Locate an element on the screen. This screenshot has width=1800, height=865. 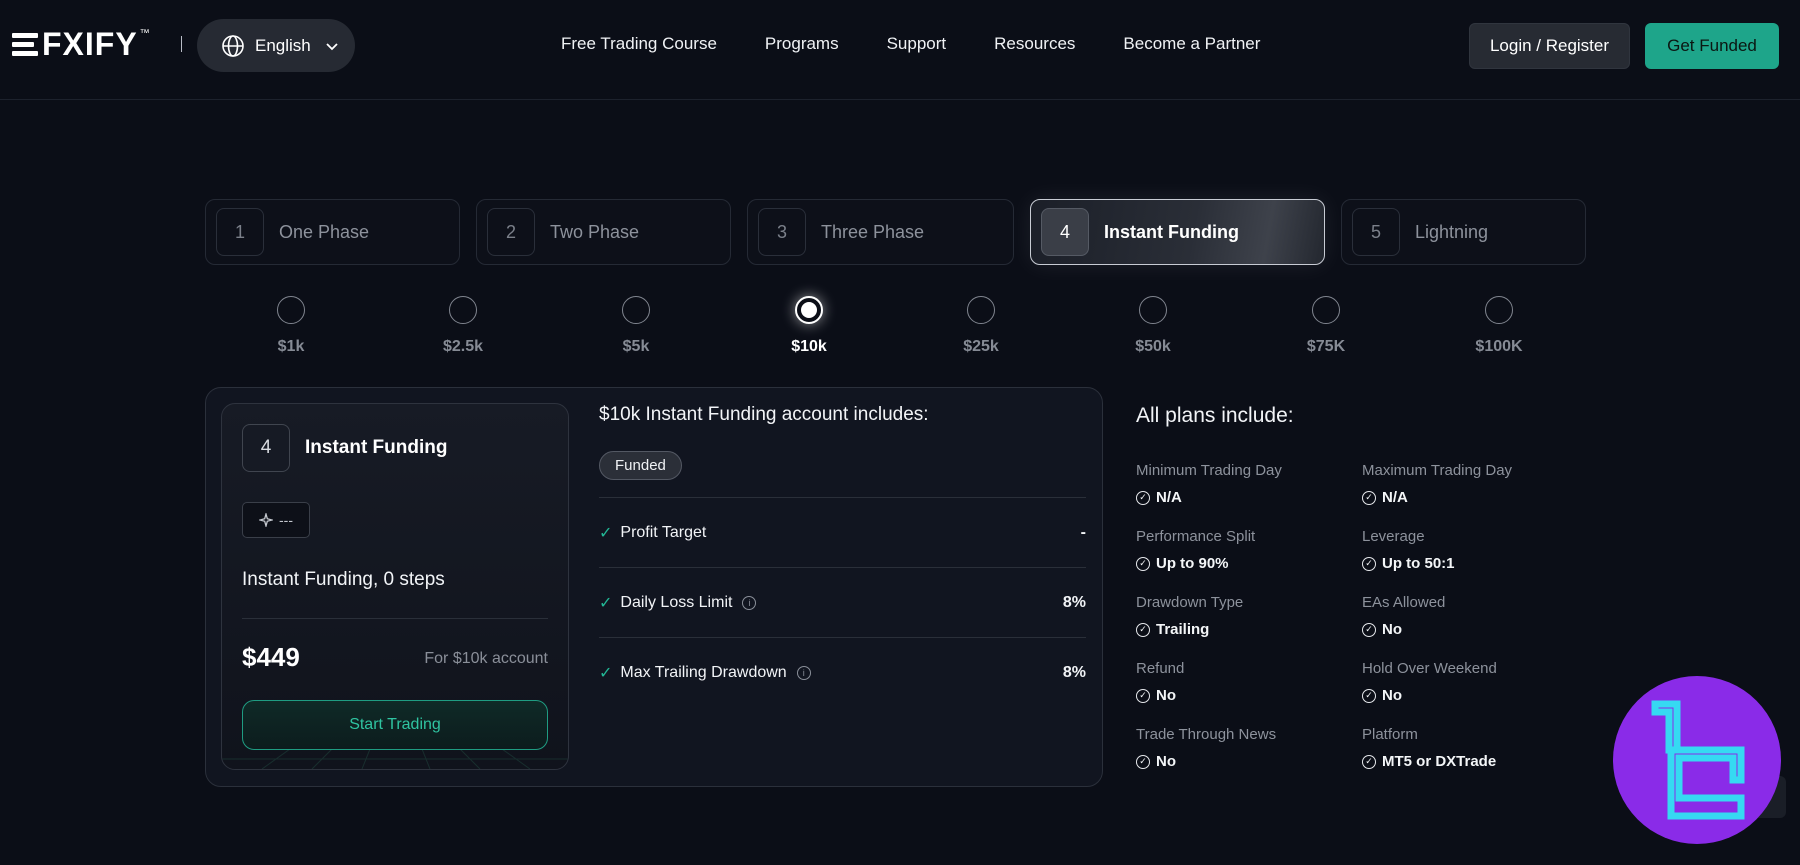
card-divider is located at coordinates (395, 618).